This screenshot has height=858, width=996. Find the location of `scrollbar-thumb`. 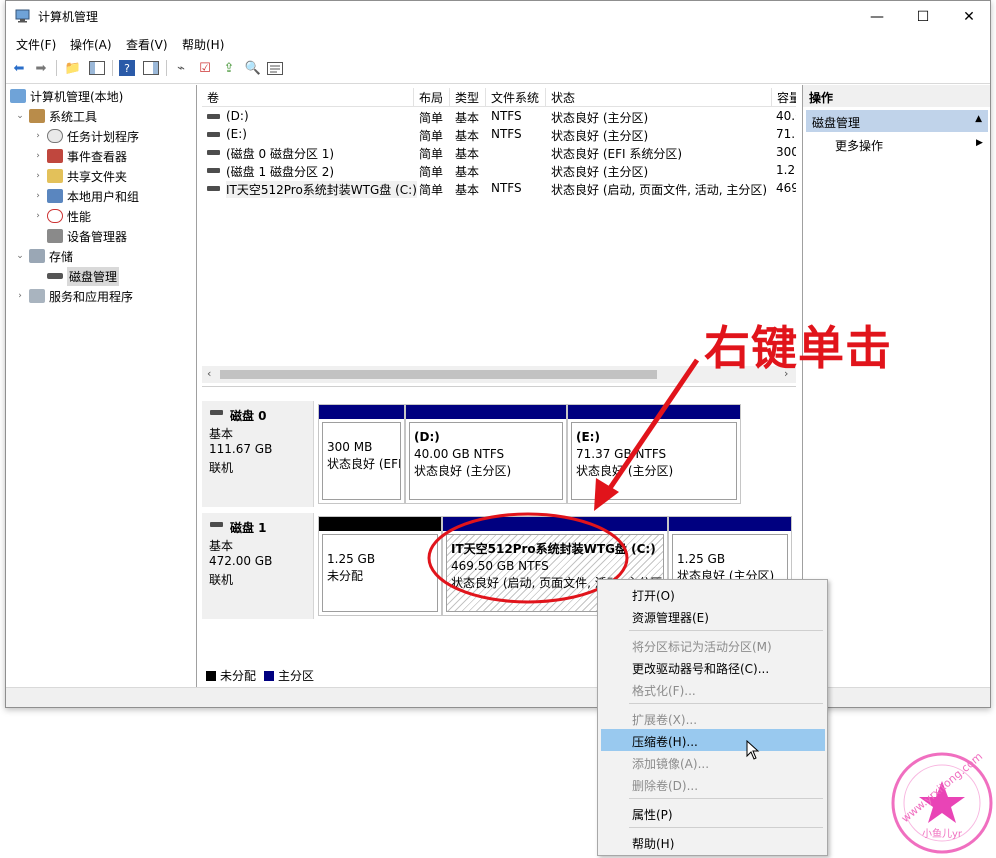

scrollbar-thumb is located at coordinates (438, 374).